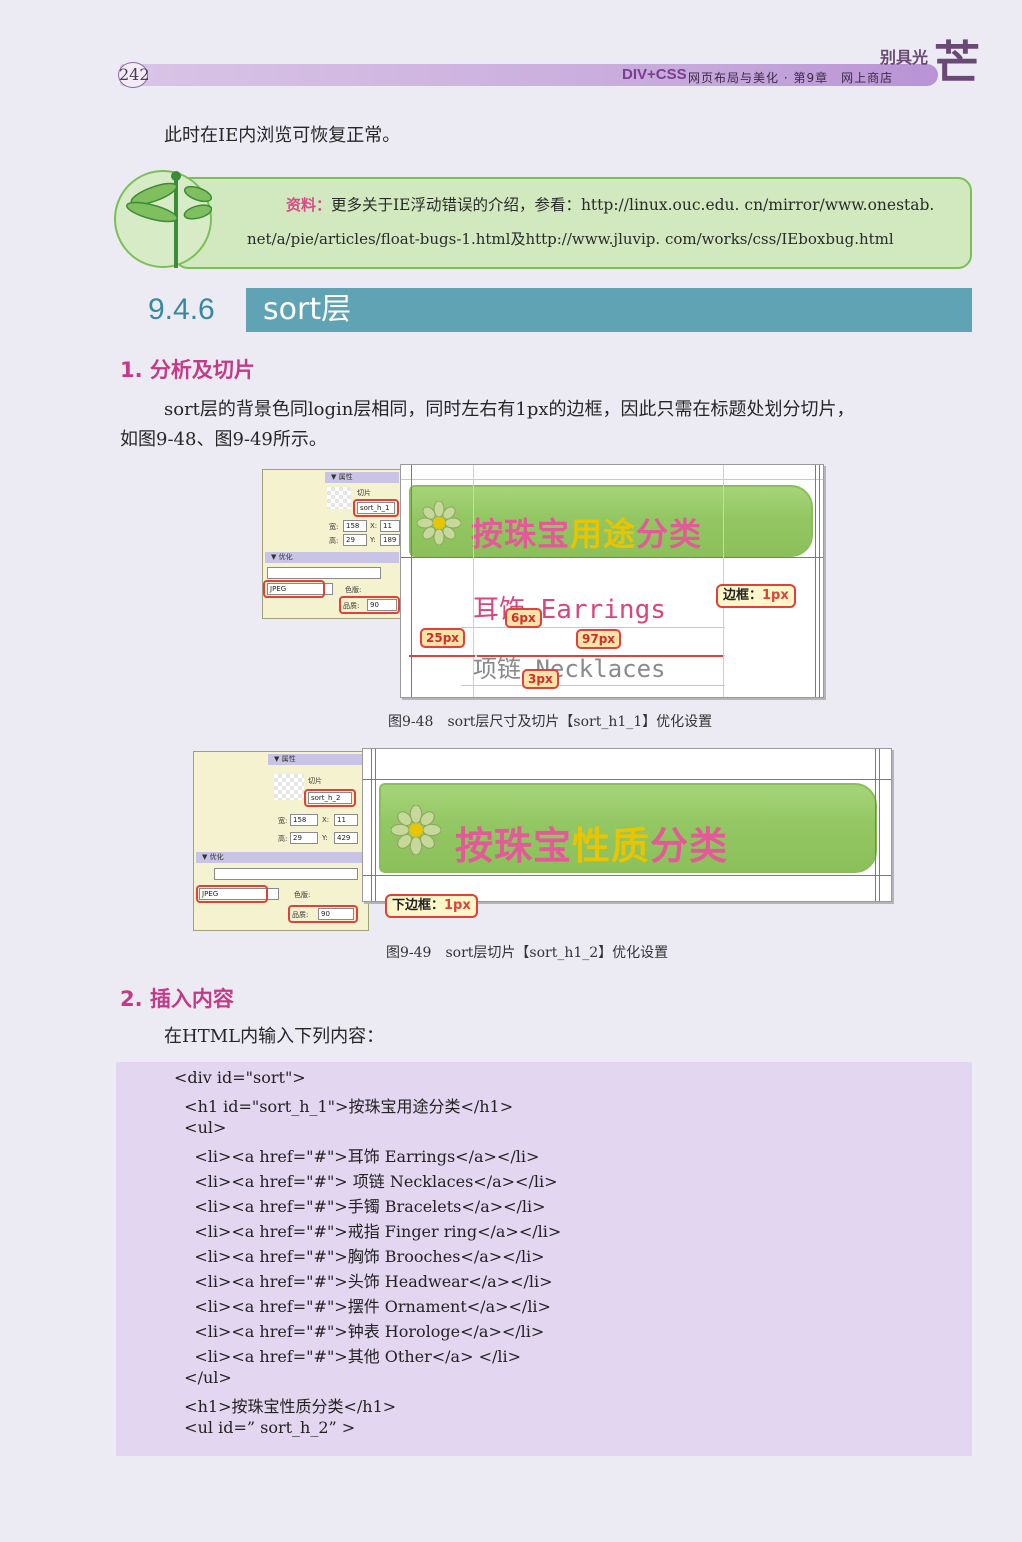 Image resolution: width=1022 pixels, height=1542 pixels. Describe the element at coordinates (611, 846) in the screenshot. I see `fig49-banner-text-b: 性质` at that location.